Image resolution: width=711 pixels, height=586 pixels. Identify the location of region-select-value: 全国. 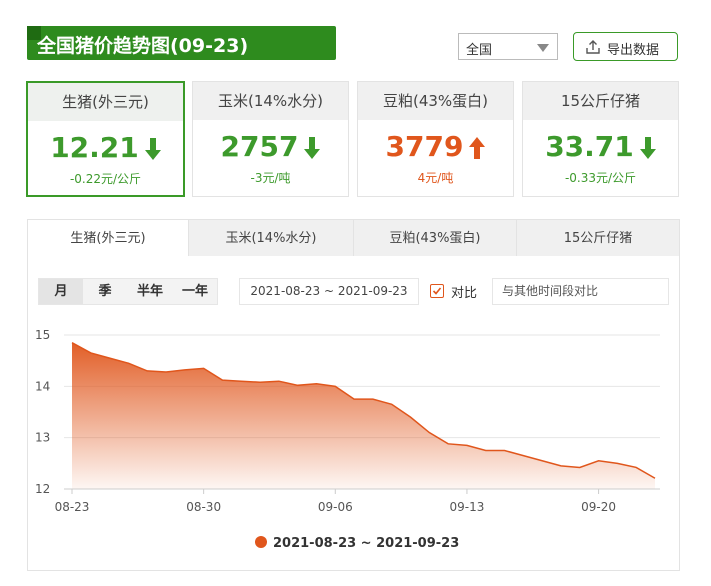
(479, 50).